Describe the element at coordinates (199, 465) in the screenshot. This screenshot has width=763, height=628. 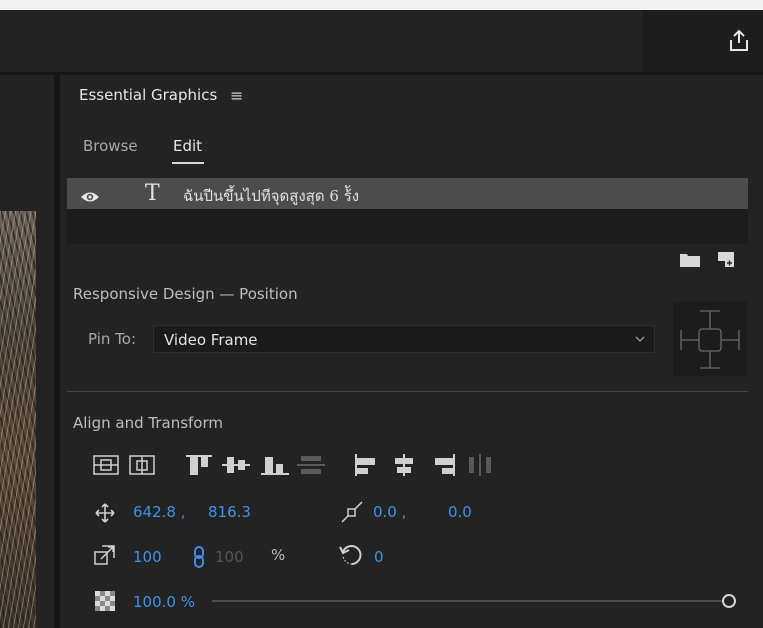
I see `align-top-icon` at that location.